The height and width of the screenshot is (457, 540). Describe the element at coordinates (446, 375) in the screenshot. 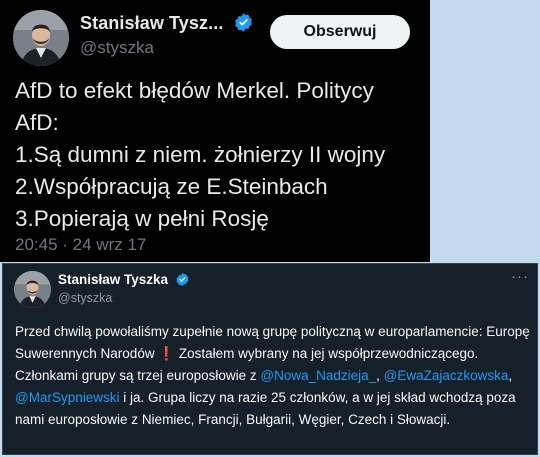

I see `mention-link: @EwaZajaczkowska` at that location.